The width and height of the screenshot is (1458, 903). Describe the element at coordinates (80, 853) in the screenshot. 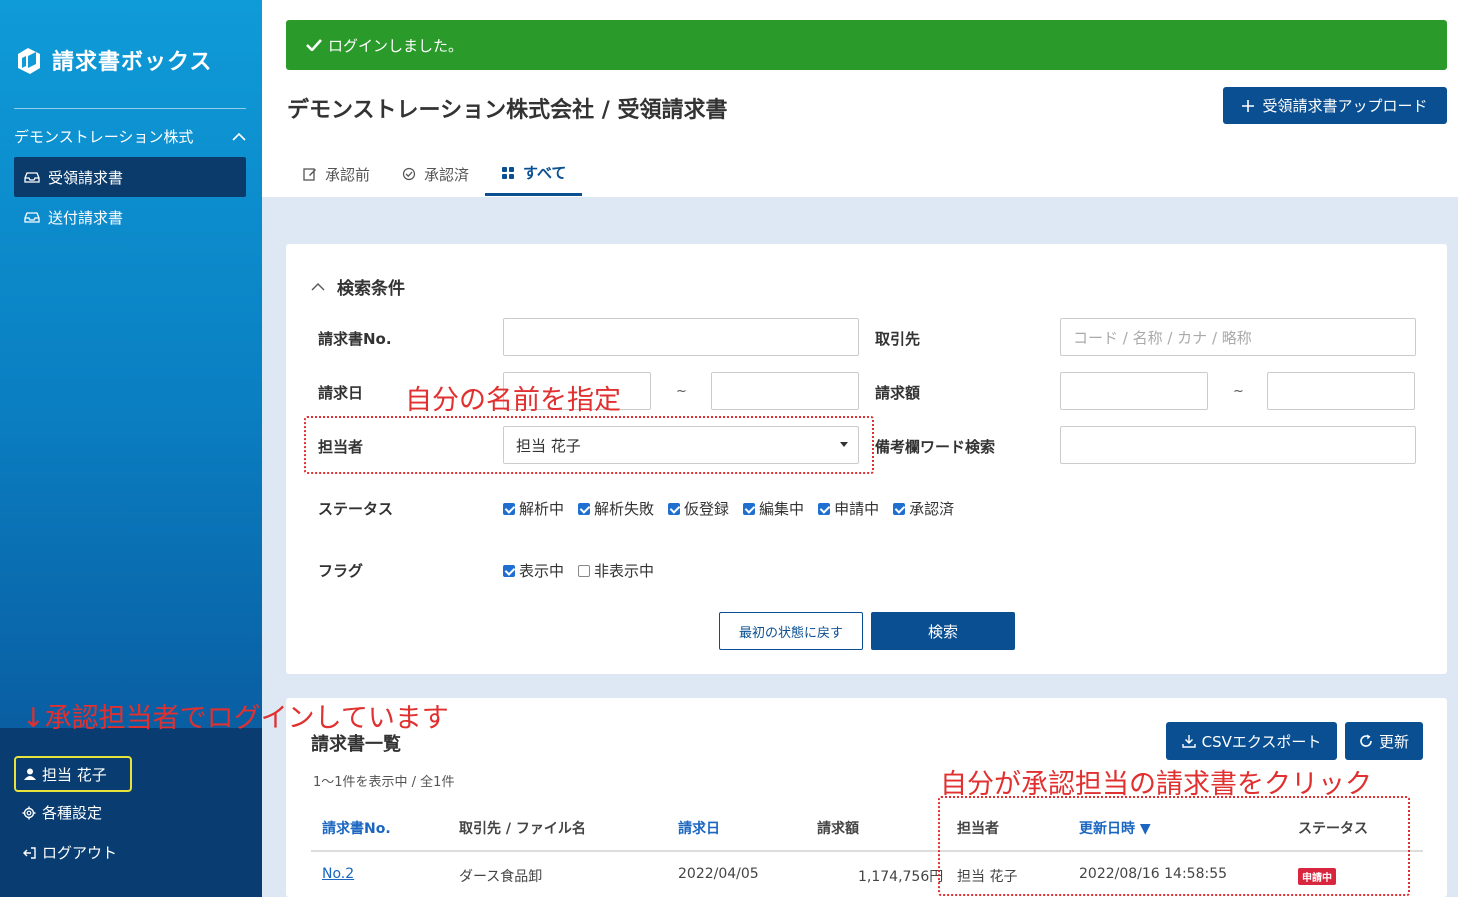

I see `logout-label: ログアウト` at that location.